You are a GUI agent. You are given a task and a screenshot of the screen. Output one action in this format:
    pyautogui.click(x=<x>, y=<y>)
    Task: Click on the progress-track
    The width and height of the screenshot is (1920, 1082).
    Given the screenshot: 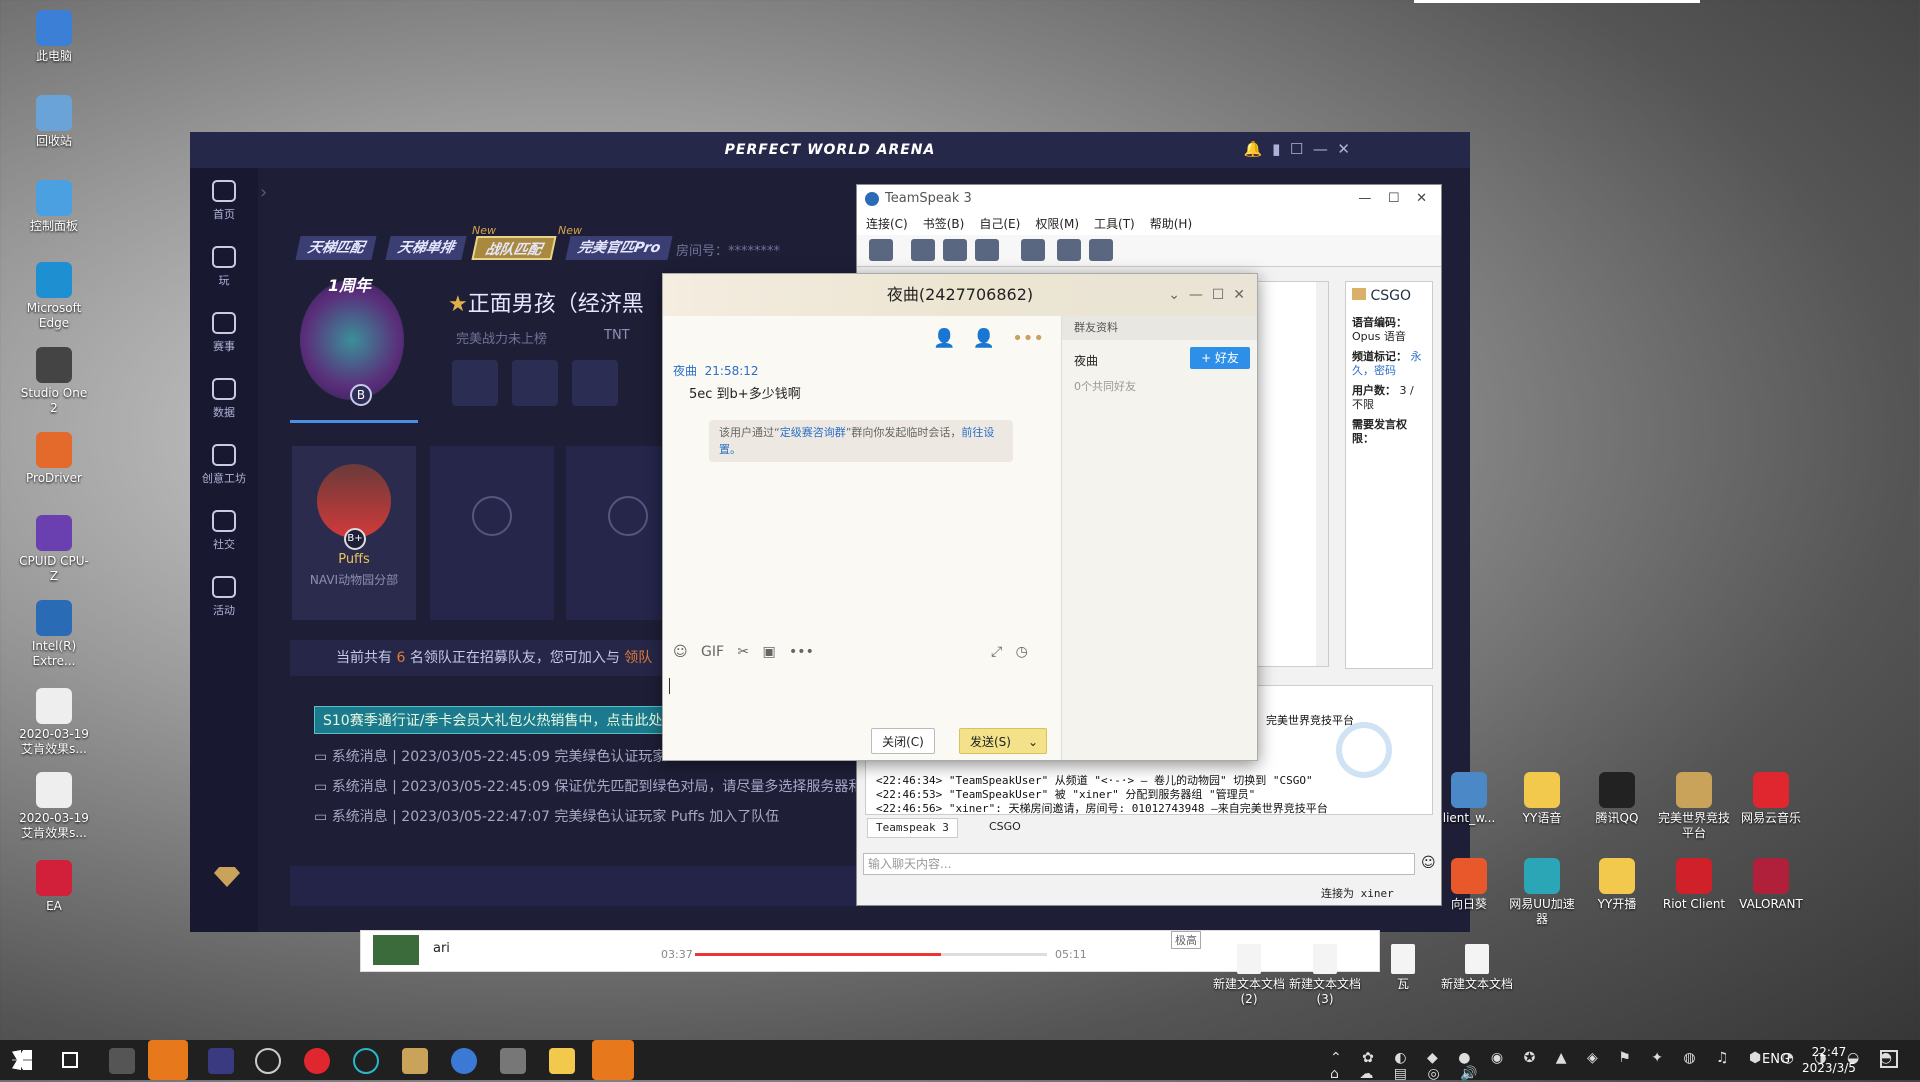 What is the action you would take?
    pyautogui.click(x=871, y=954)
    